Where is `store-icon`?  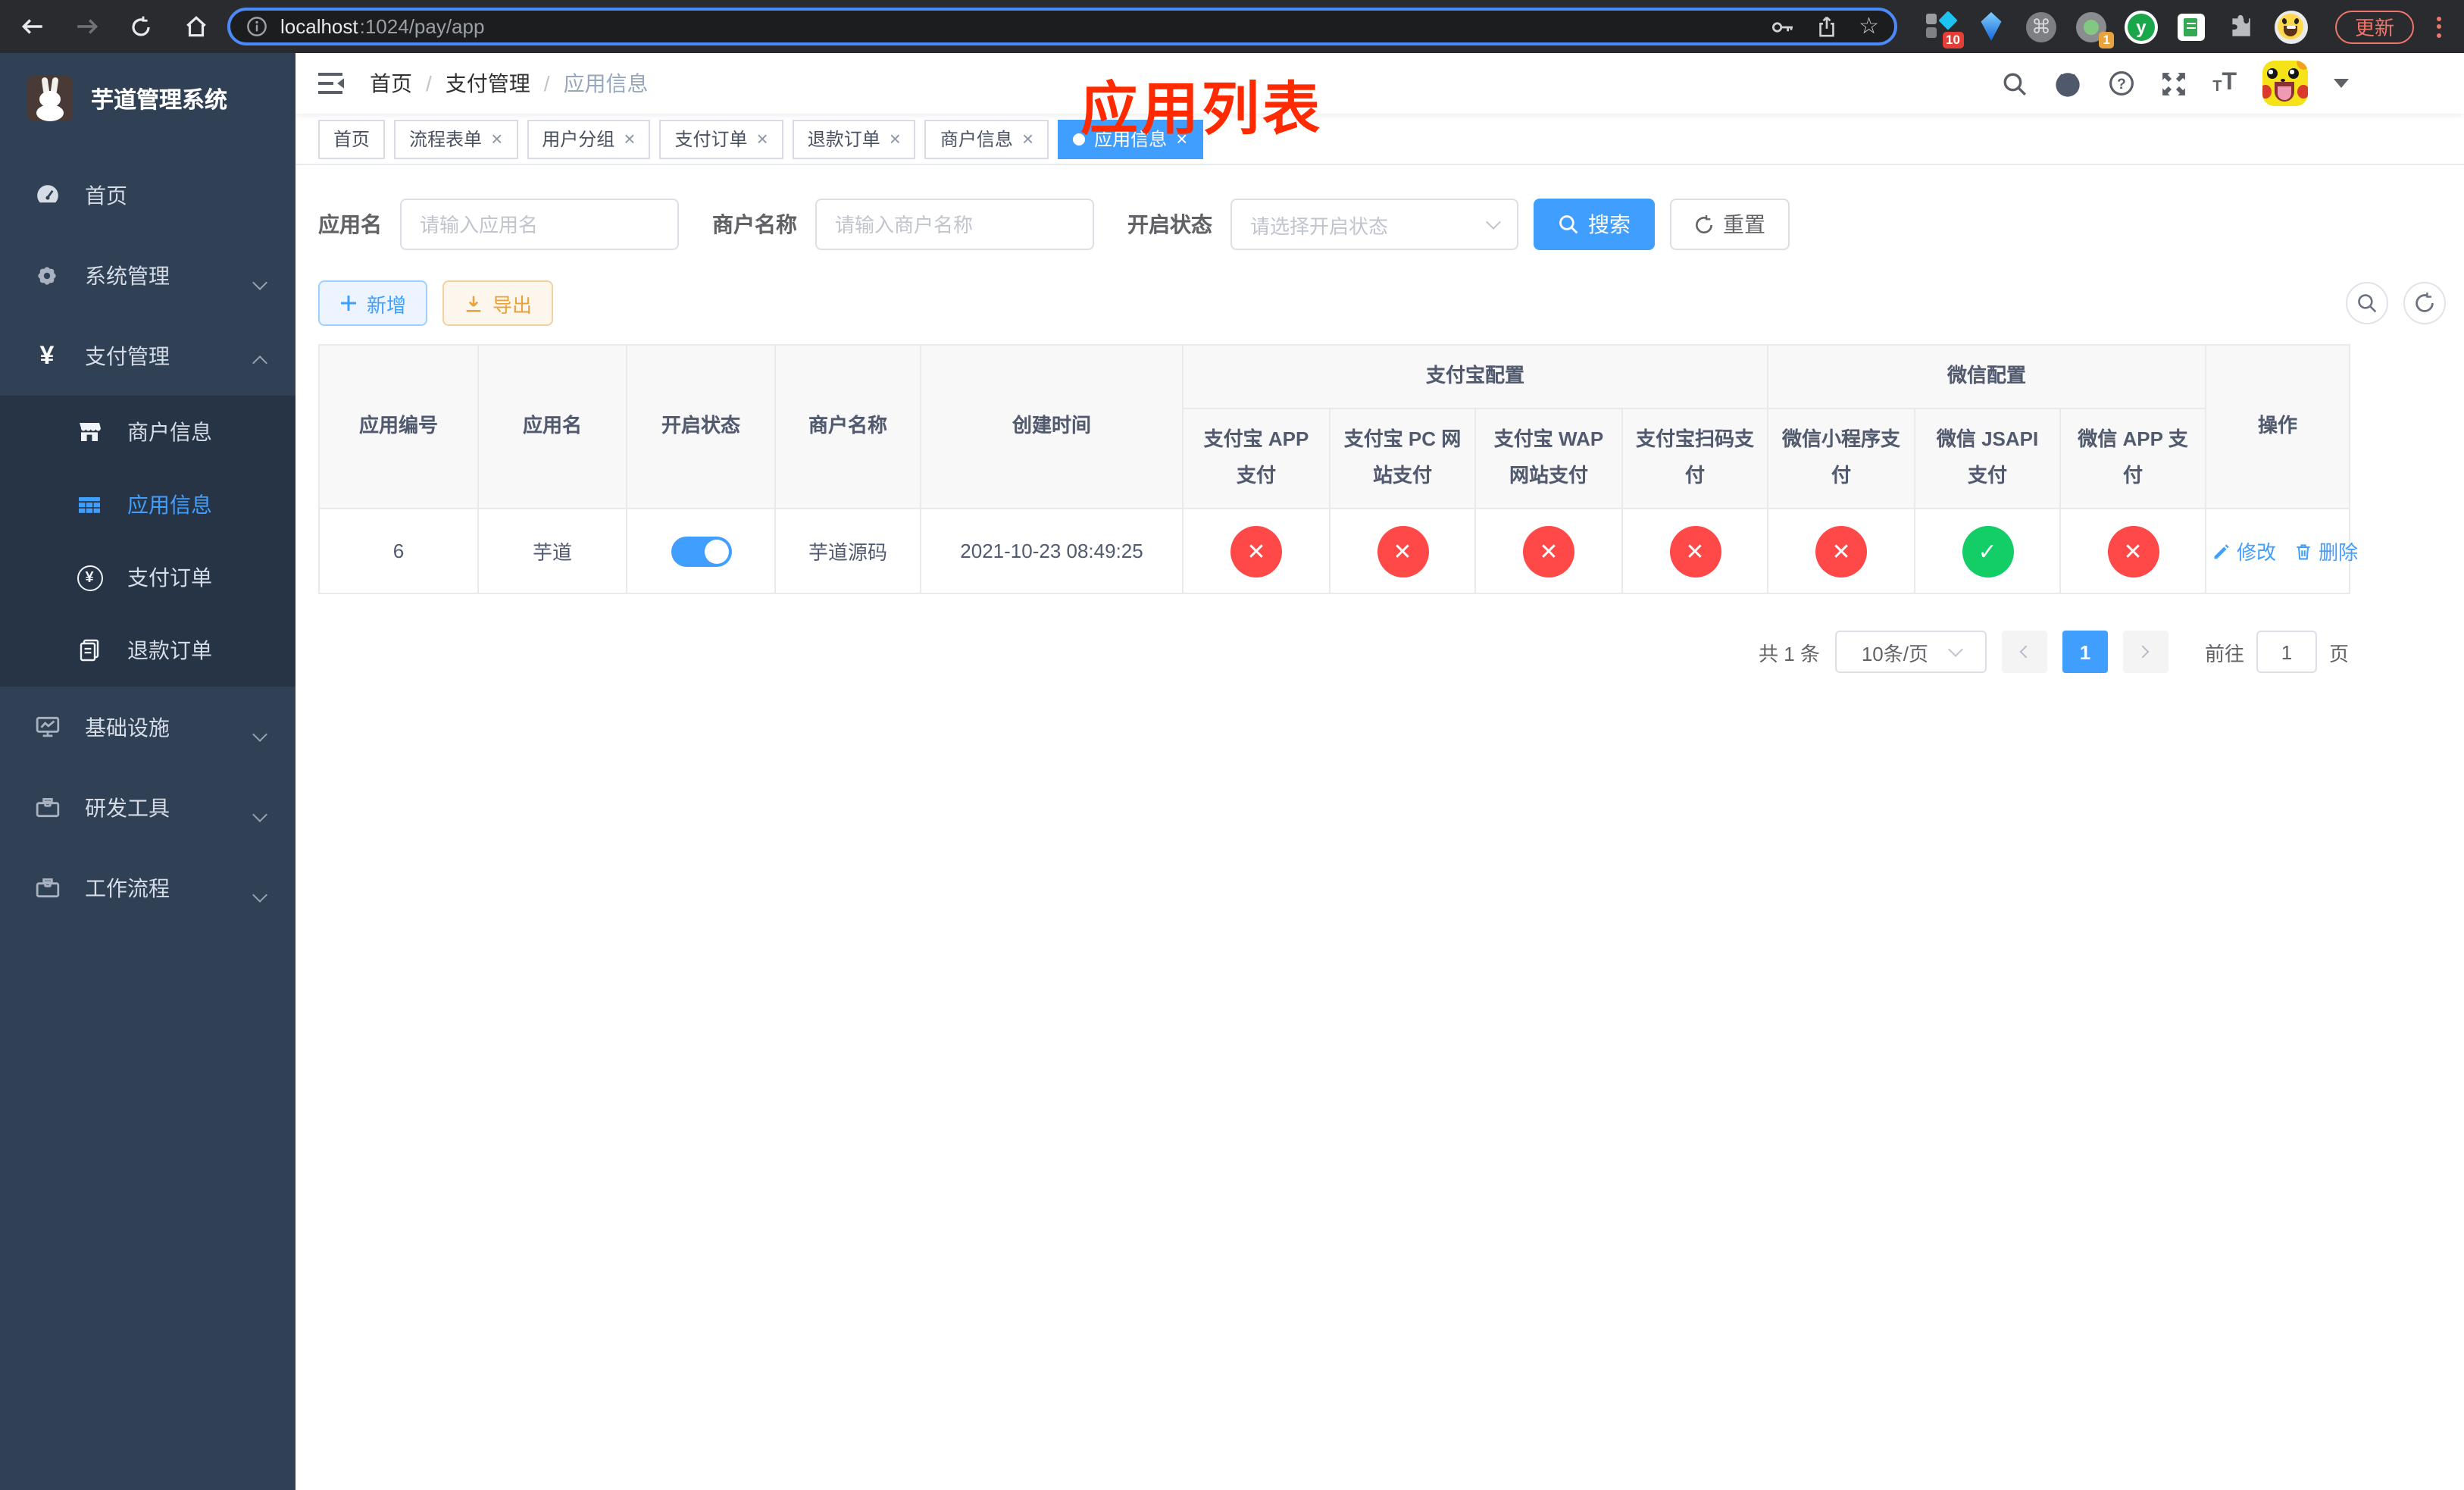 store-icon is located at coordinates (89, 432).